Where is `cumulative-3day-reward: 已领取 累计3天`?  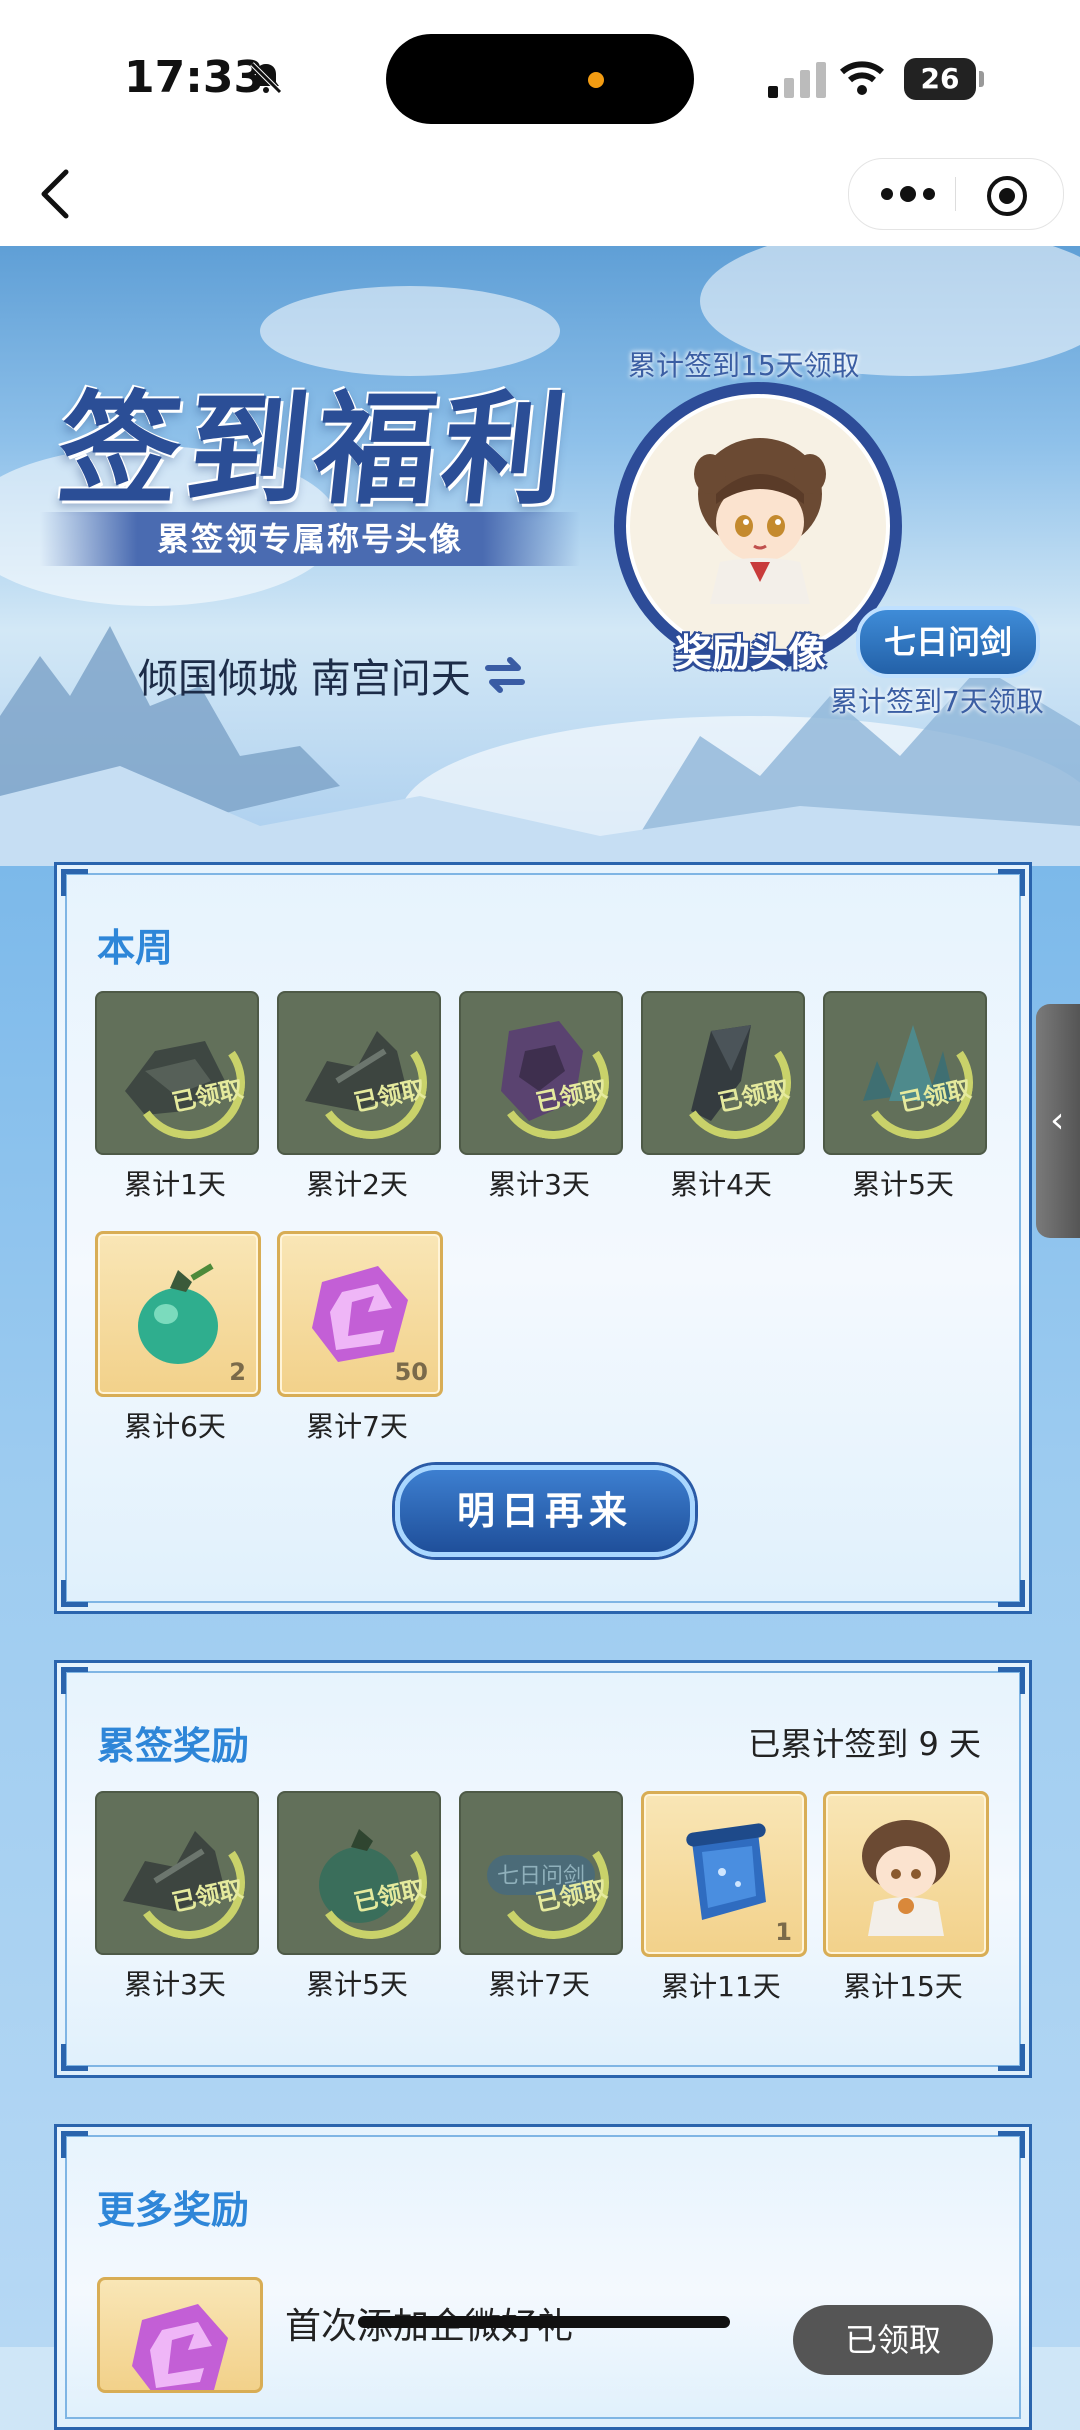
cumulative-3day-reward: 已领取 累计3天 is located at coordinates (177, 1897).